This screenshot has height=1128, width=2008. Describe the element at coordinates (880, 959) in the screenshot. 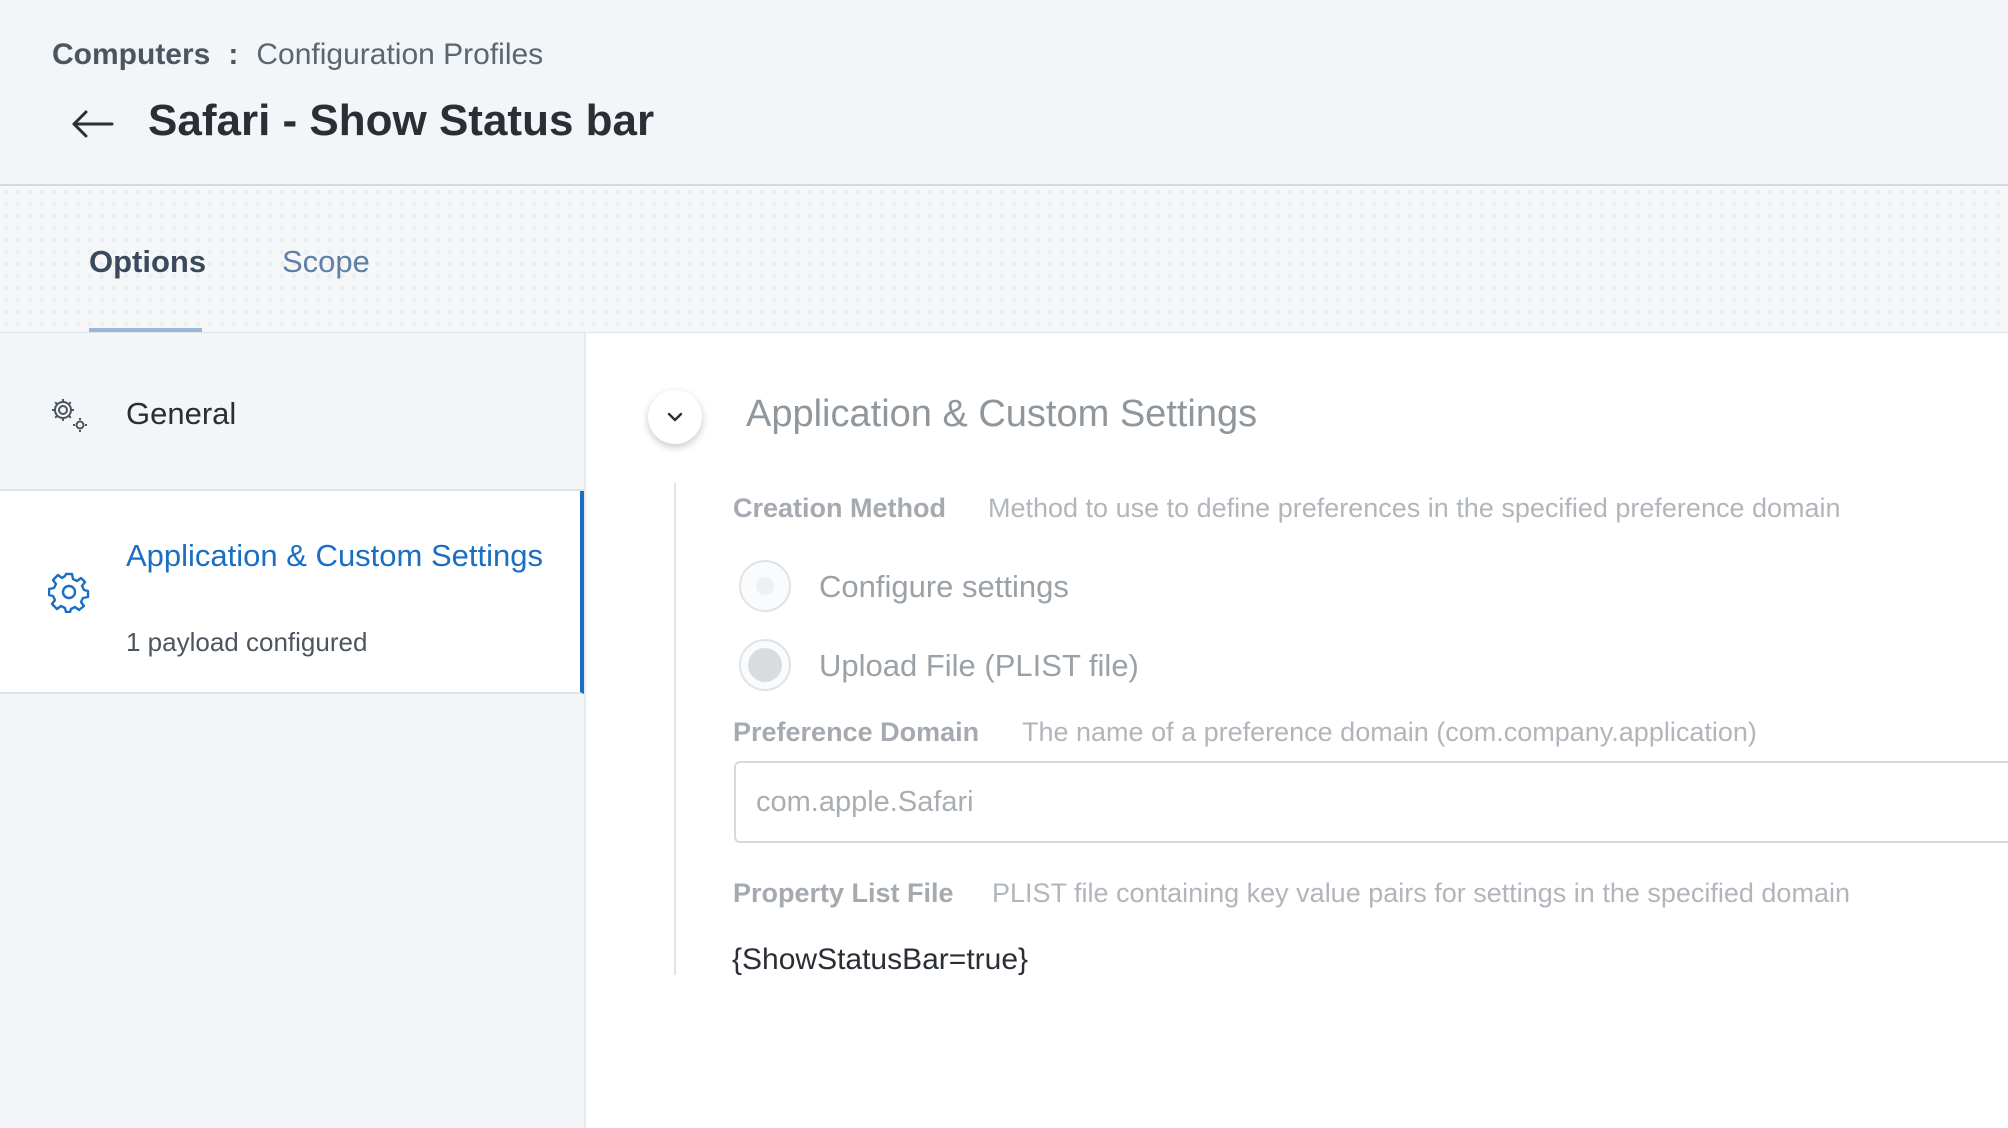

I see `property-list-value: {ShowStatusBar=true}` at that location.